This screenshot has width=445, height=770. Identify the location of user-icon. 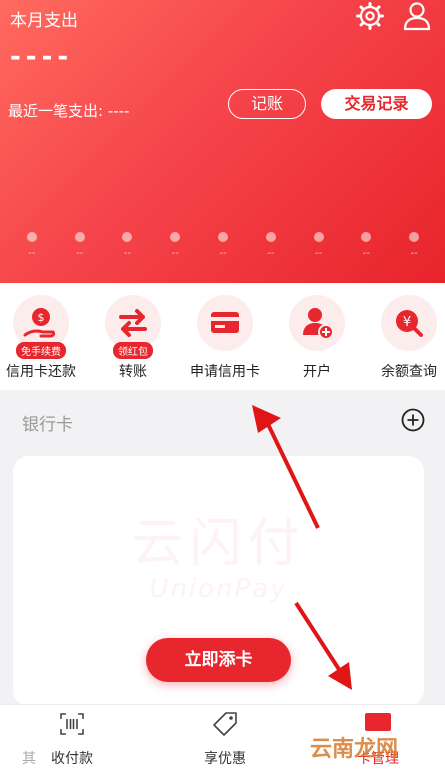
(417, 16).